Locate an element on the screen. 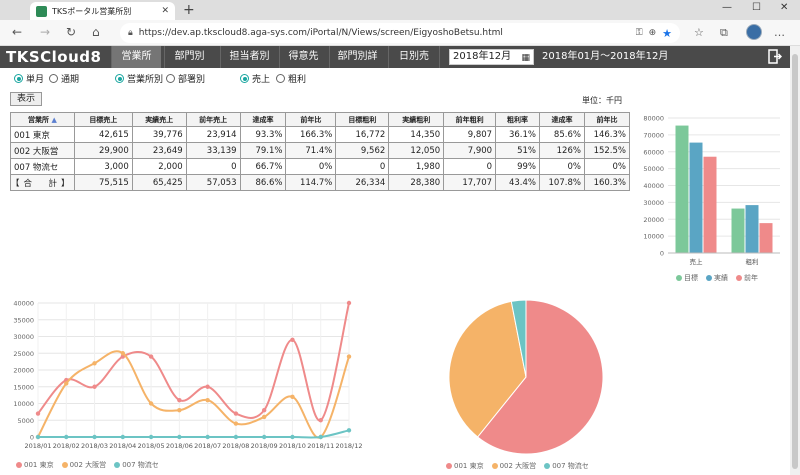 Image resolution: width=800 pixels, height=475 pixels. col-header: 前年売上 is located at coordinates (213, 119).